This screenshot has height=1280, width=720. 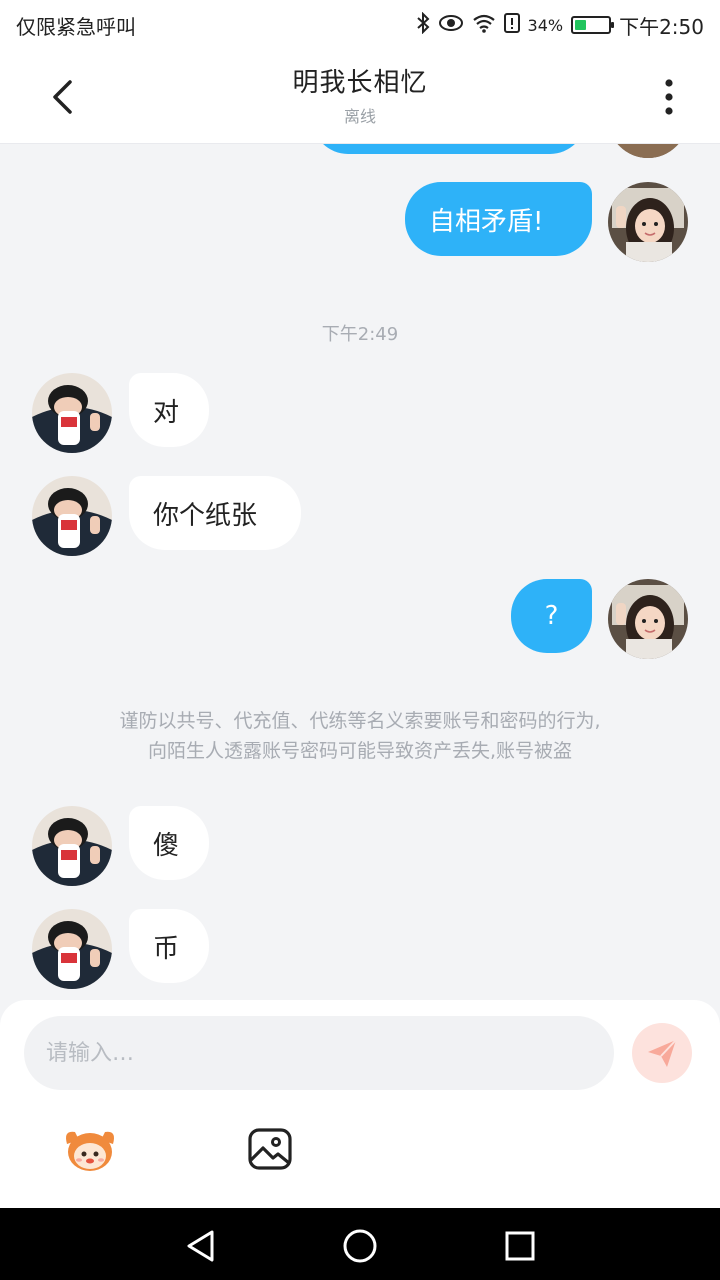 I want to click on eye-icon, so click(x=451, y=25).